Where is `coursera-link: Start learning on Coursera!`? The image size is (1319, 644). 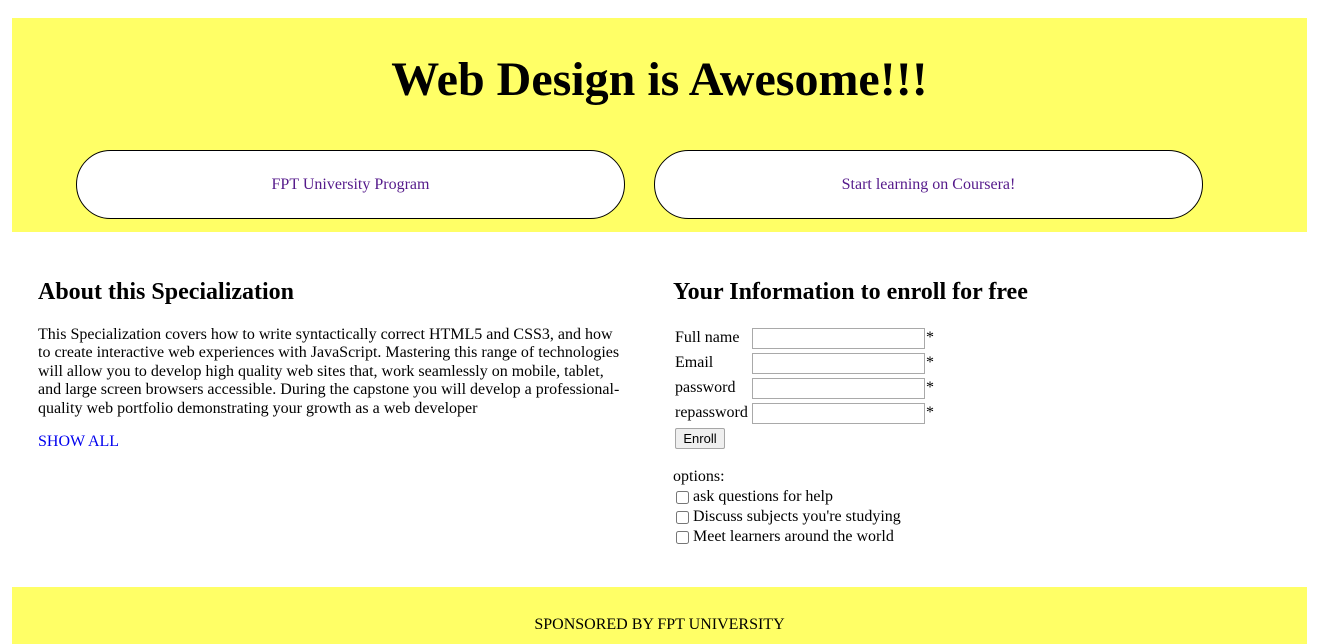
coursera-link: Start learning on Coursera! is located at coordinates (928, 184).